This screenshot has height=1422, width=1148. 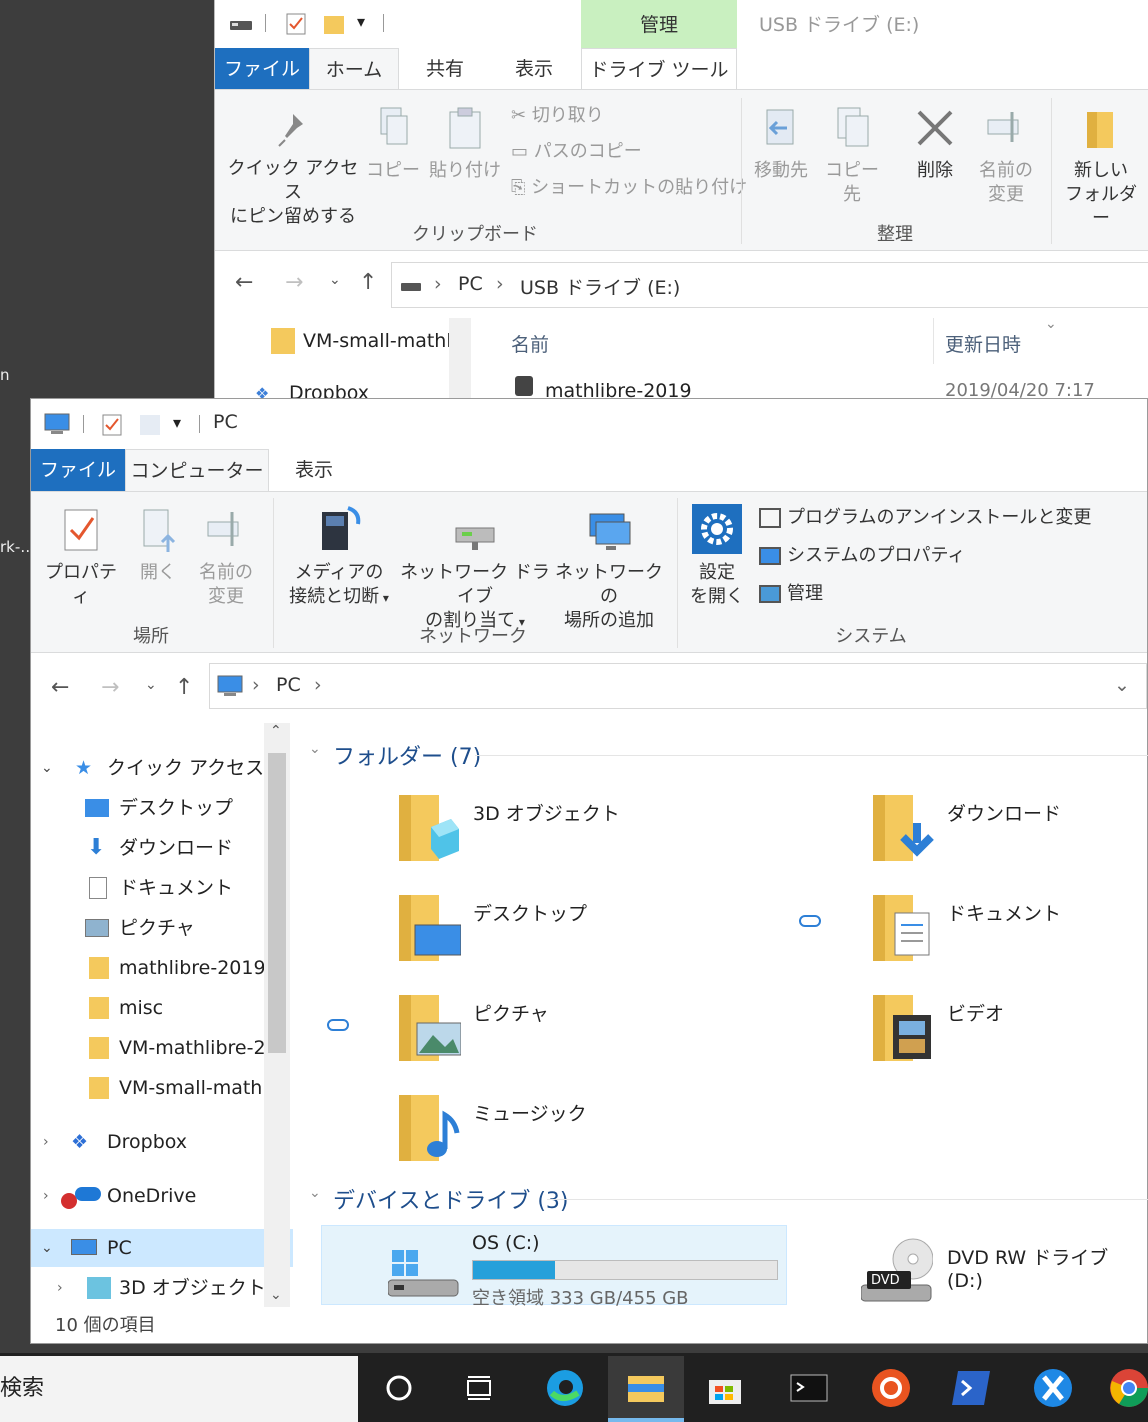 What do you see at coordinates (451, 1199) in the screenshot?
I see `devices-section-header: デバイスとドライブ (3)` at bounding box center [451, 1199].